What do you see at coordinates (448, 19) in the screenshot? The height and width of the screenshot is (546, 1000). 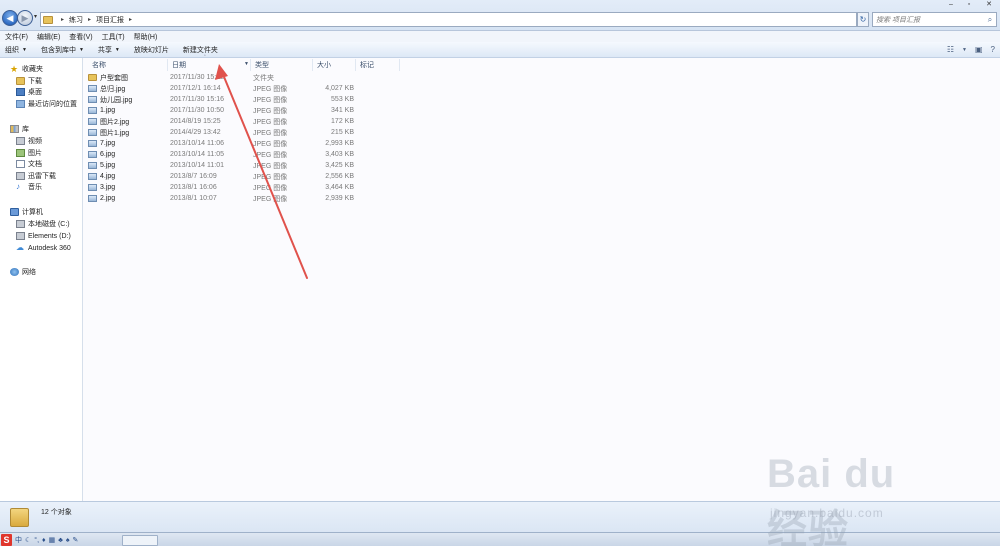 I see `address-bar: ▸ 练习 ▸ 项目汇报 ▸` at bounding box center [448, 19].